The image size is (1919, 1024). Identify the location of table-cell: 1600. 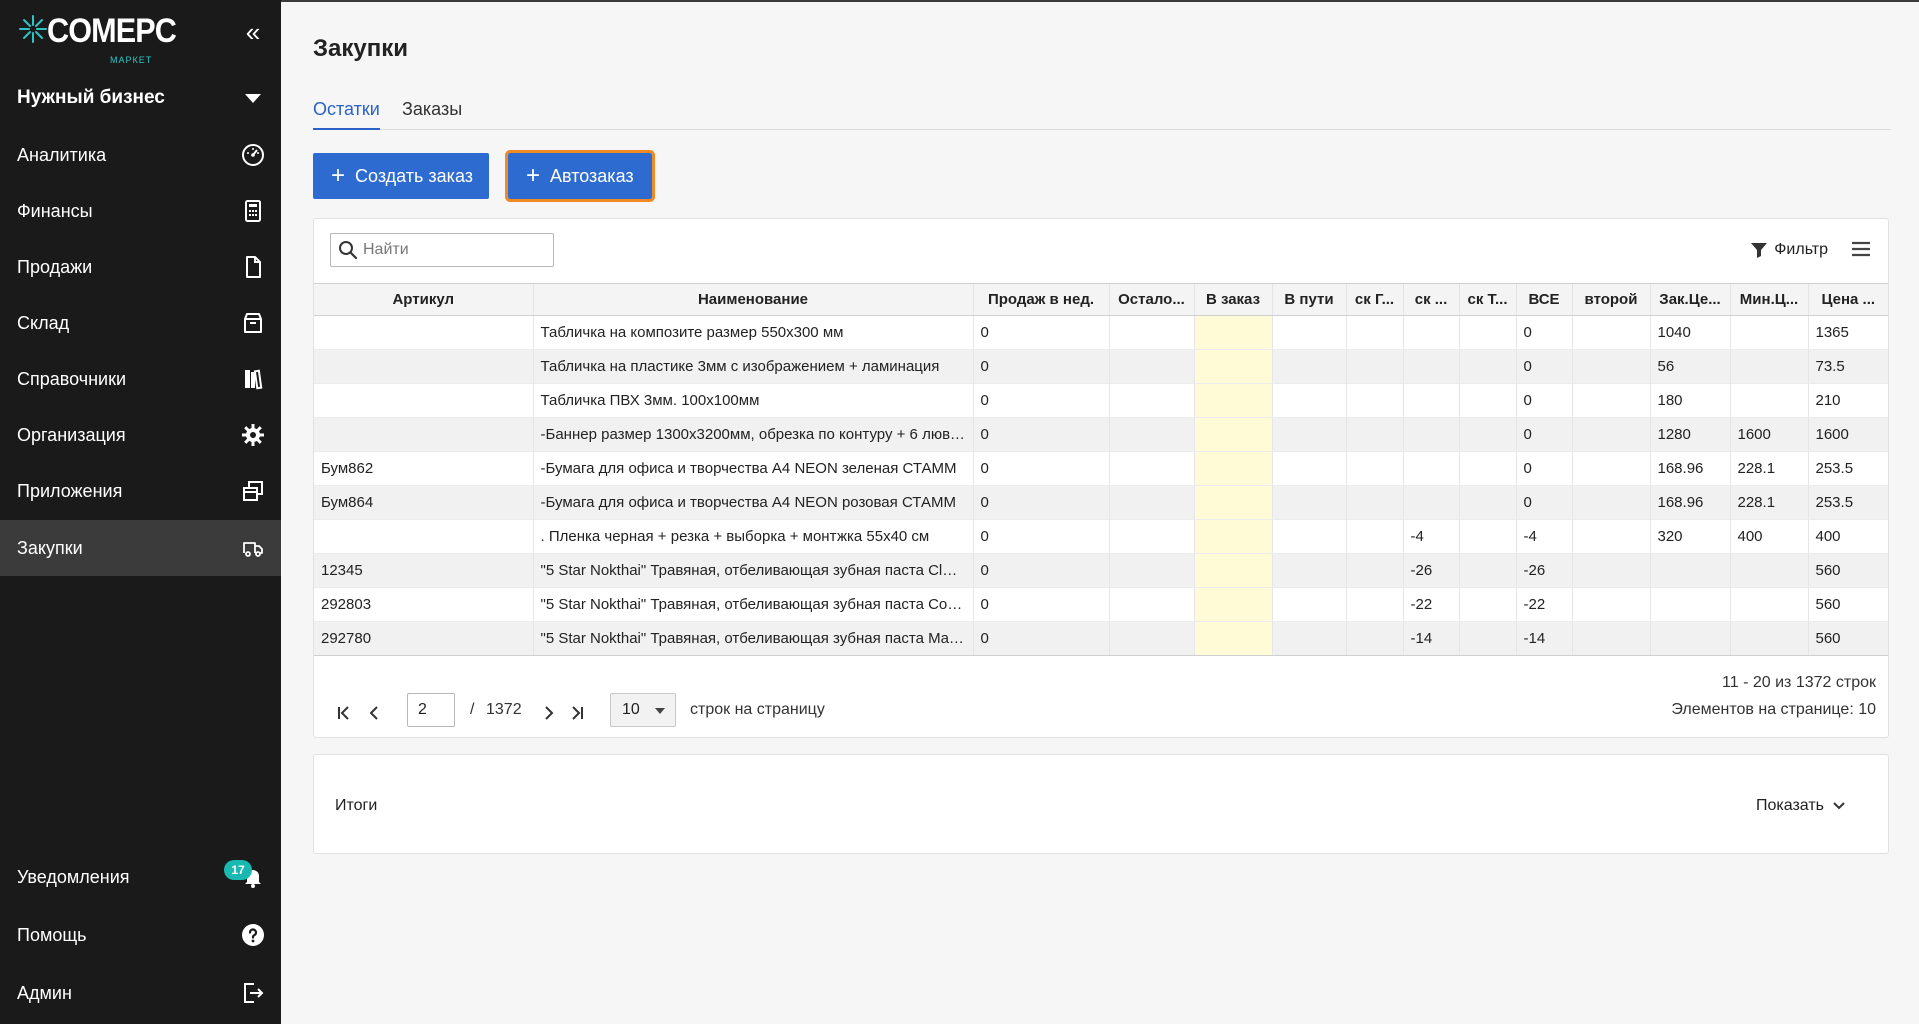
(1768, 434).